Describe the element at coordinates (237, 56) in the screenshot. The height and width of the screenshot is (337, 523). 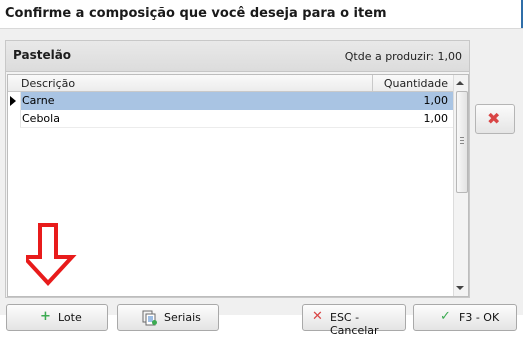
I see `item-header: Pastelão Qtde a produzir: 1,00` at that location.